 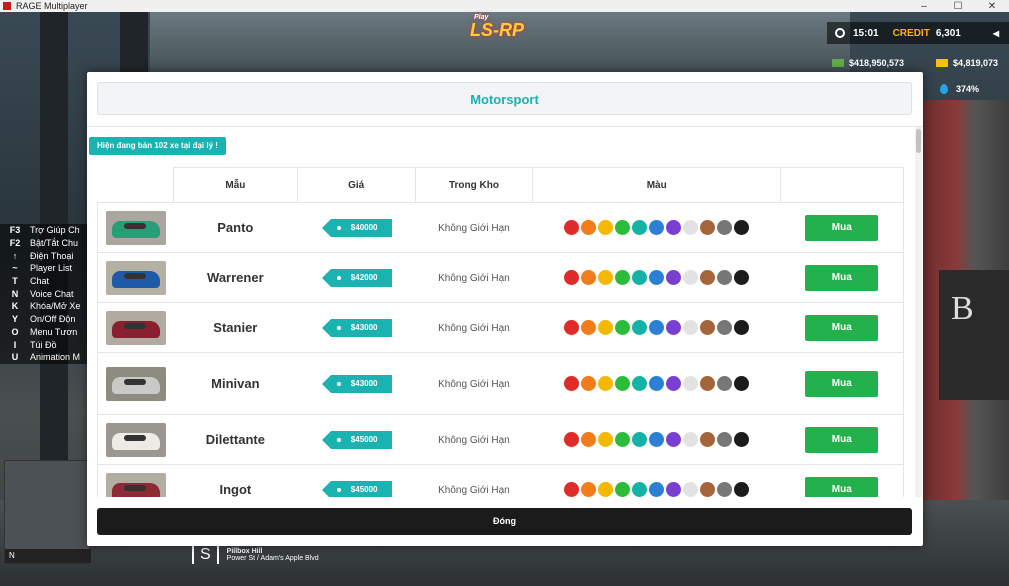 What do you see at coordinates (918, 312) in the screenshot?
I see `scrollbar` at bounding box center [918, 312].